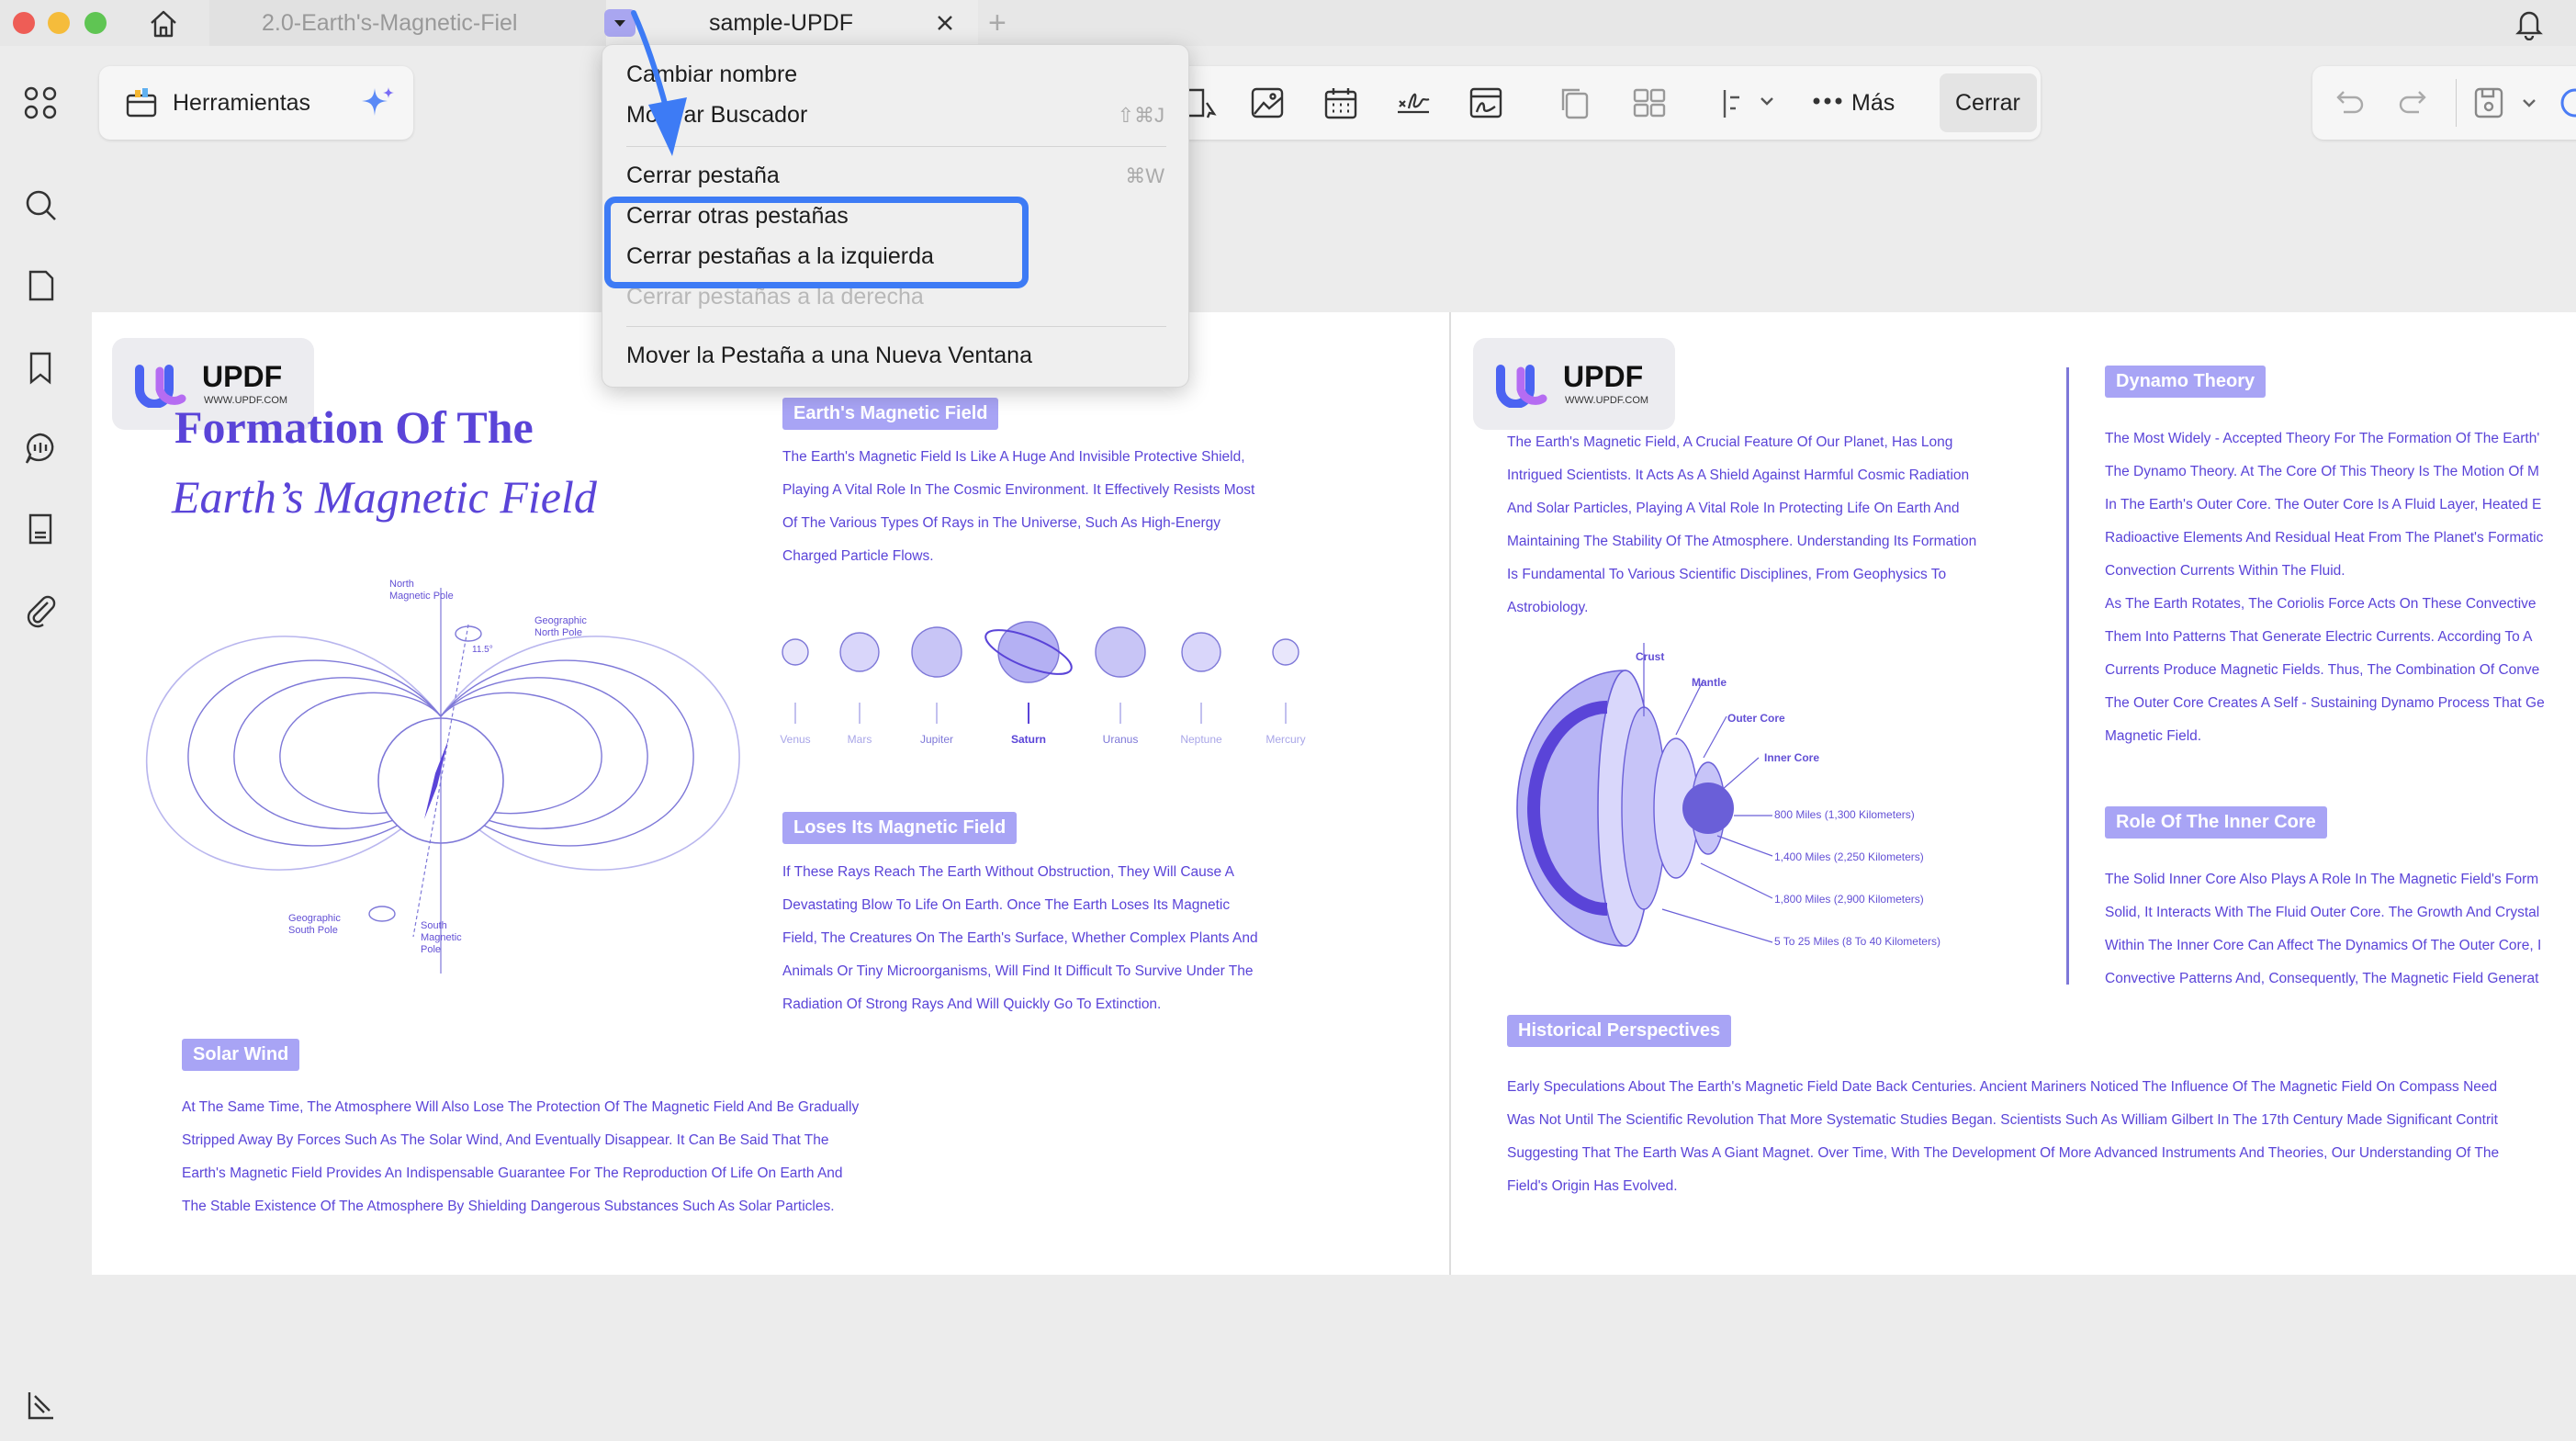 The image size is (2576, 1441). Describe the element at coordinates (40, 367) in the screenshot. I see `bookmark-icon` at that location.